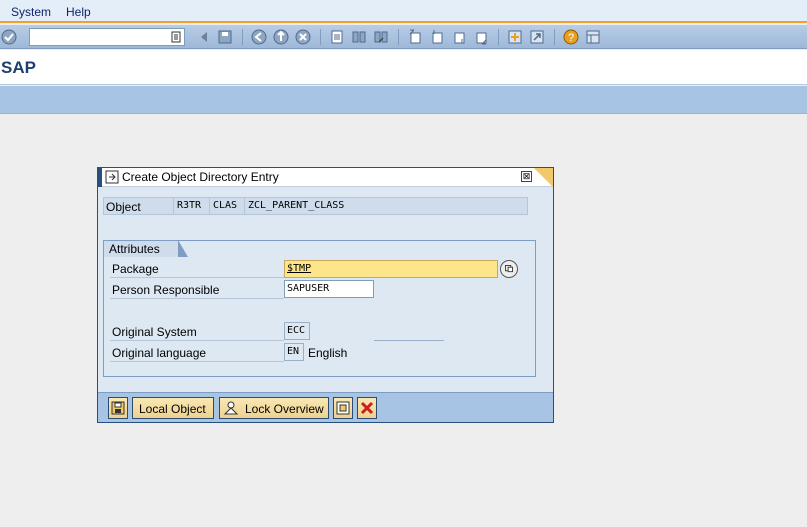 The height and width of the screenshot is (527, 807). I want to click on title-bar: SAP, so click(403, 67).